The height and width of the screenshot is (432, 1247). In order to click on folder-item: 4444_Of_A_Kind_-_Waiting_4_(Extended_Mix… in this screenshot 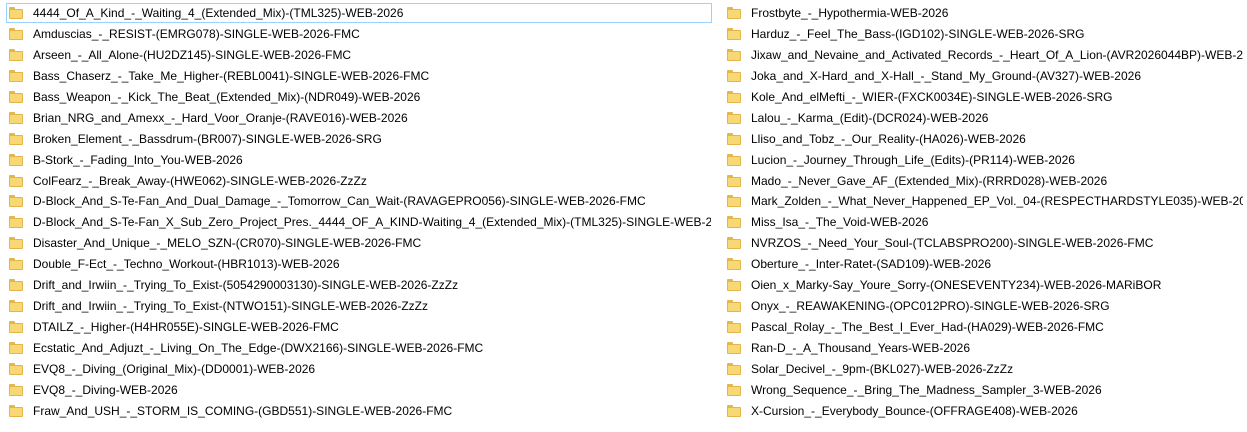, I will do `click(359, 13)`.